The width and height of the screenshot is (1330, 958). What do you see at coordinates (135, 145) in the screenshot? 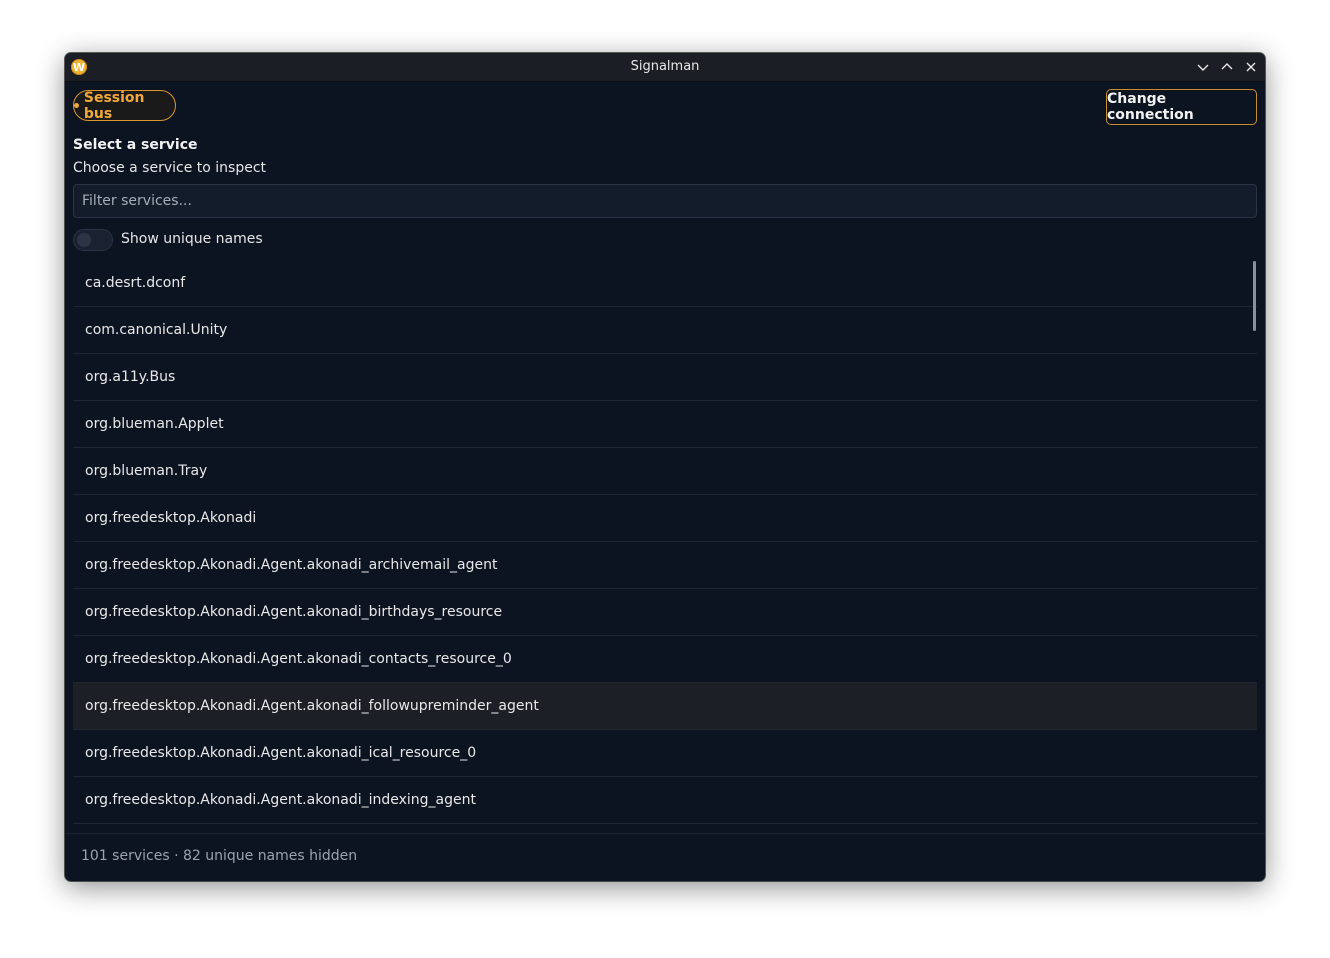
I see `section-heading: Select a service` at bounding box center [135, 145].